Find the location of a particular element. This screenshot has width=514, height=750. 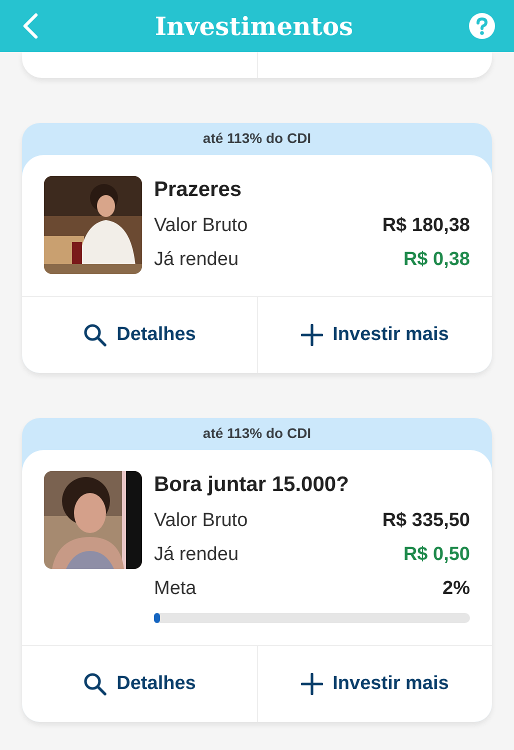

field-label: Meta is located at coordinates (175, 589).